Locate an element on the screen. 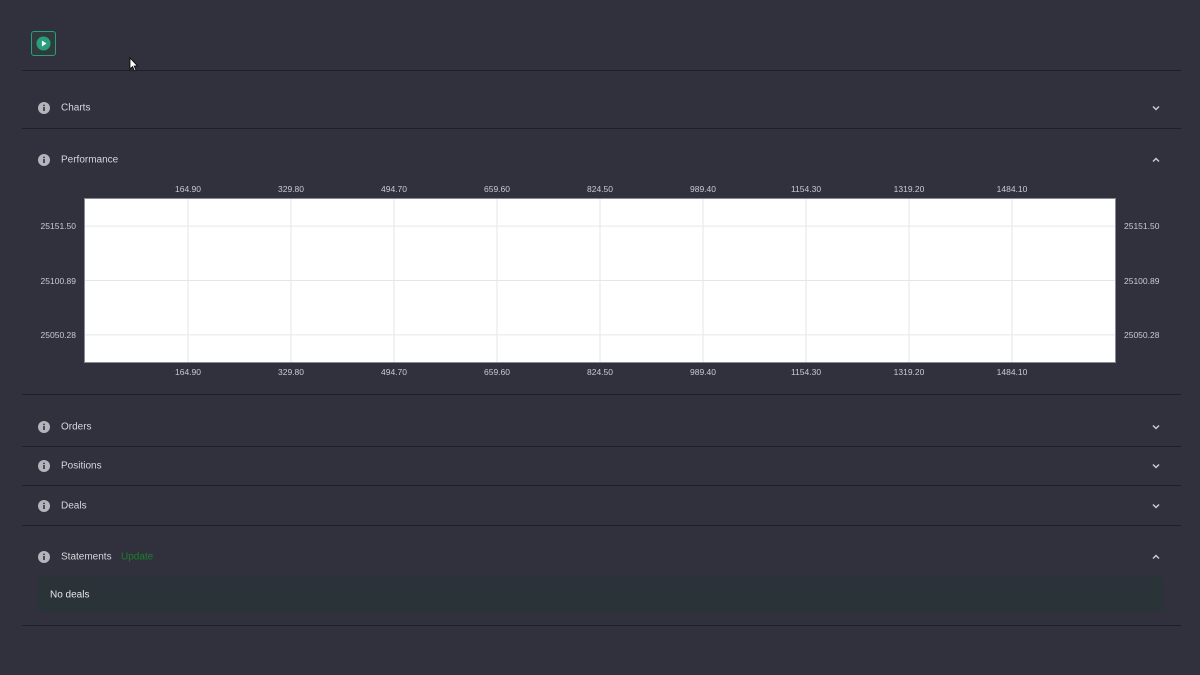 This screenshot has height=675, width=1200. update-link: Update is located at coordinates (137, 557).